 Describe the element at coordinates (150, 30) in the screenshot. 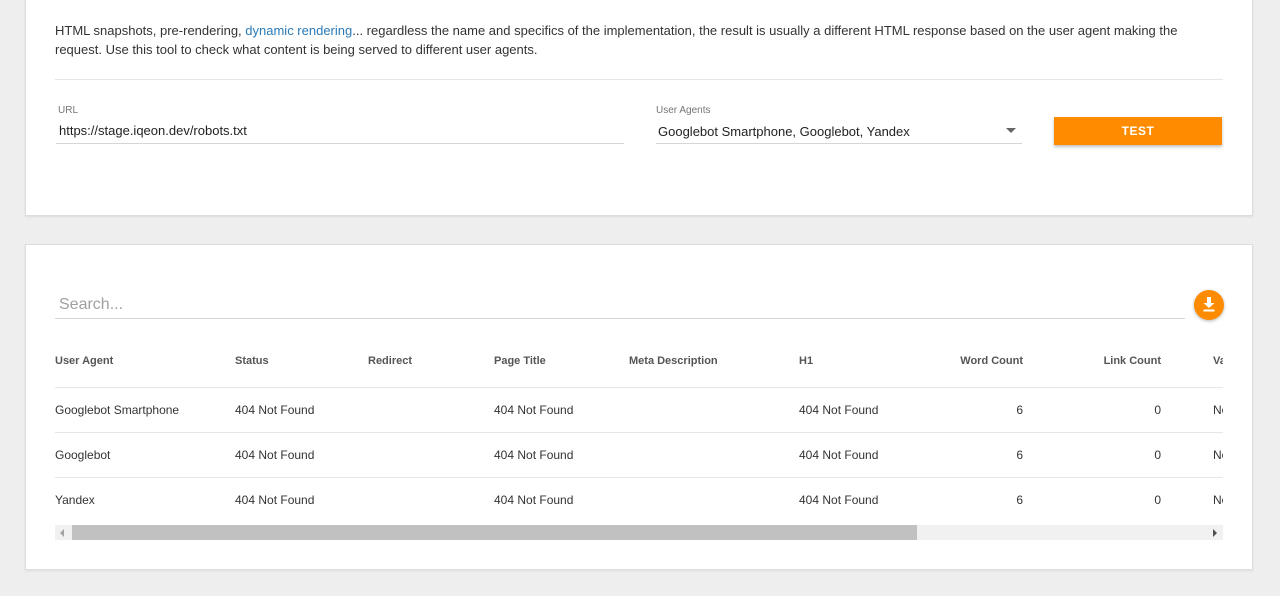

I see `intro-text-before: HTML snapshots, pre-rendering,` at that location.